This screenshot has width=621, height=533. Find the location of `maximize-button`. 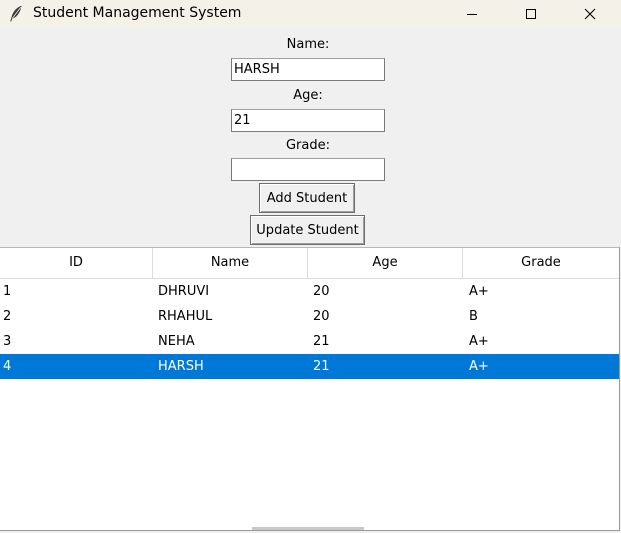

maximize-button is located at coordinates (531, 14).